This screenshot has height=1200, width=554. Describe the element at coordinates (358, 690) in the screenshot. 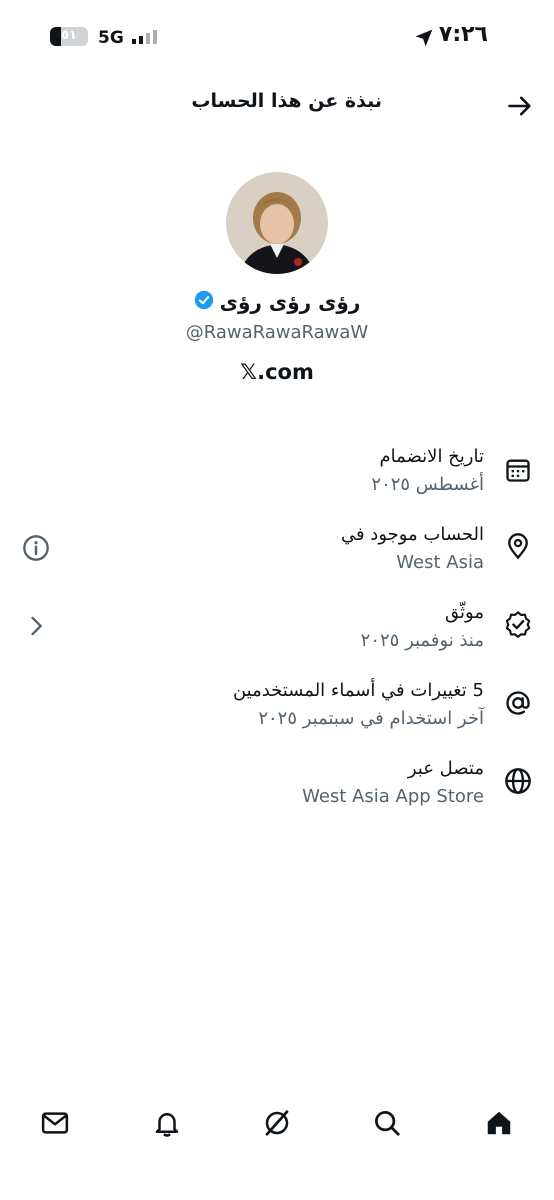

I see `info-row-title: 5 تغييرات في أسماء المستخدمين` at that location.